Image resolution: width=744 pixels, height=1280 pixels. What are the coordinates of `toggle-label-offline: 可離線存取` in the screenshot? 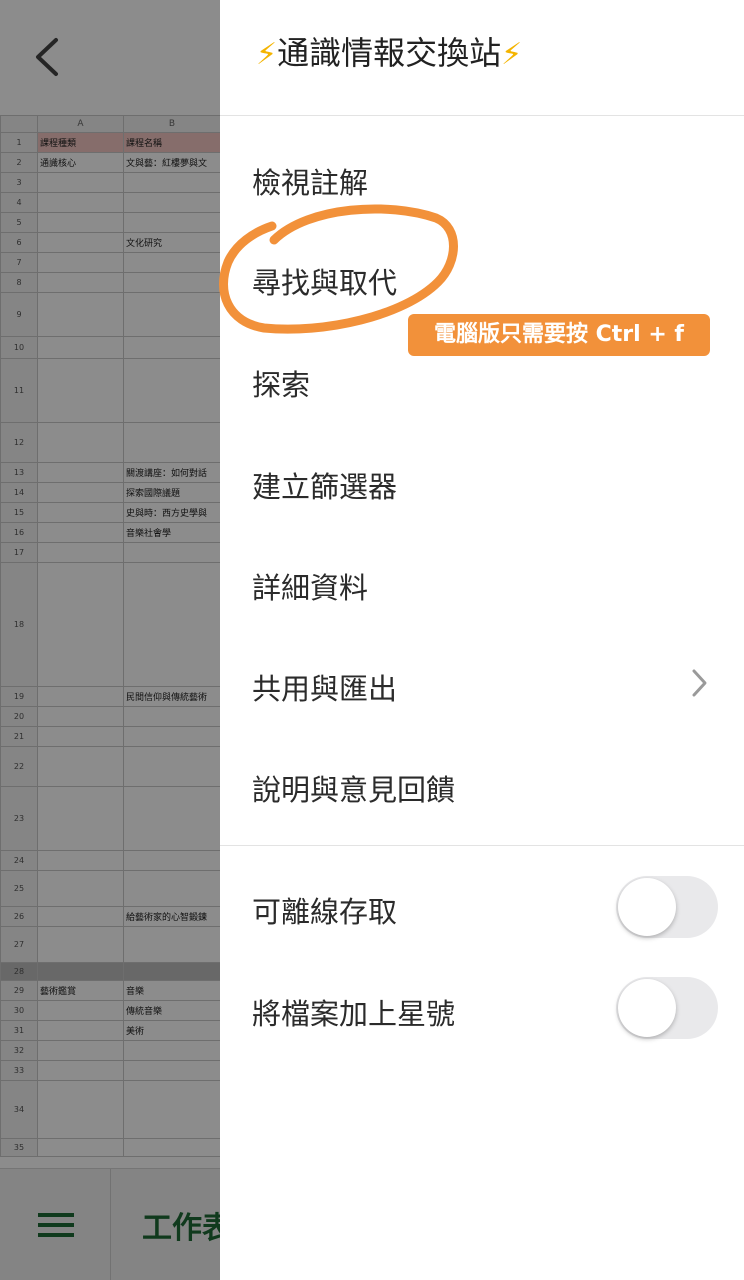 It's located at (325, 912).